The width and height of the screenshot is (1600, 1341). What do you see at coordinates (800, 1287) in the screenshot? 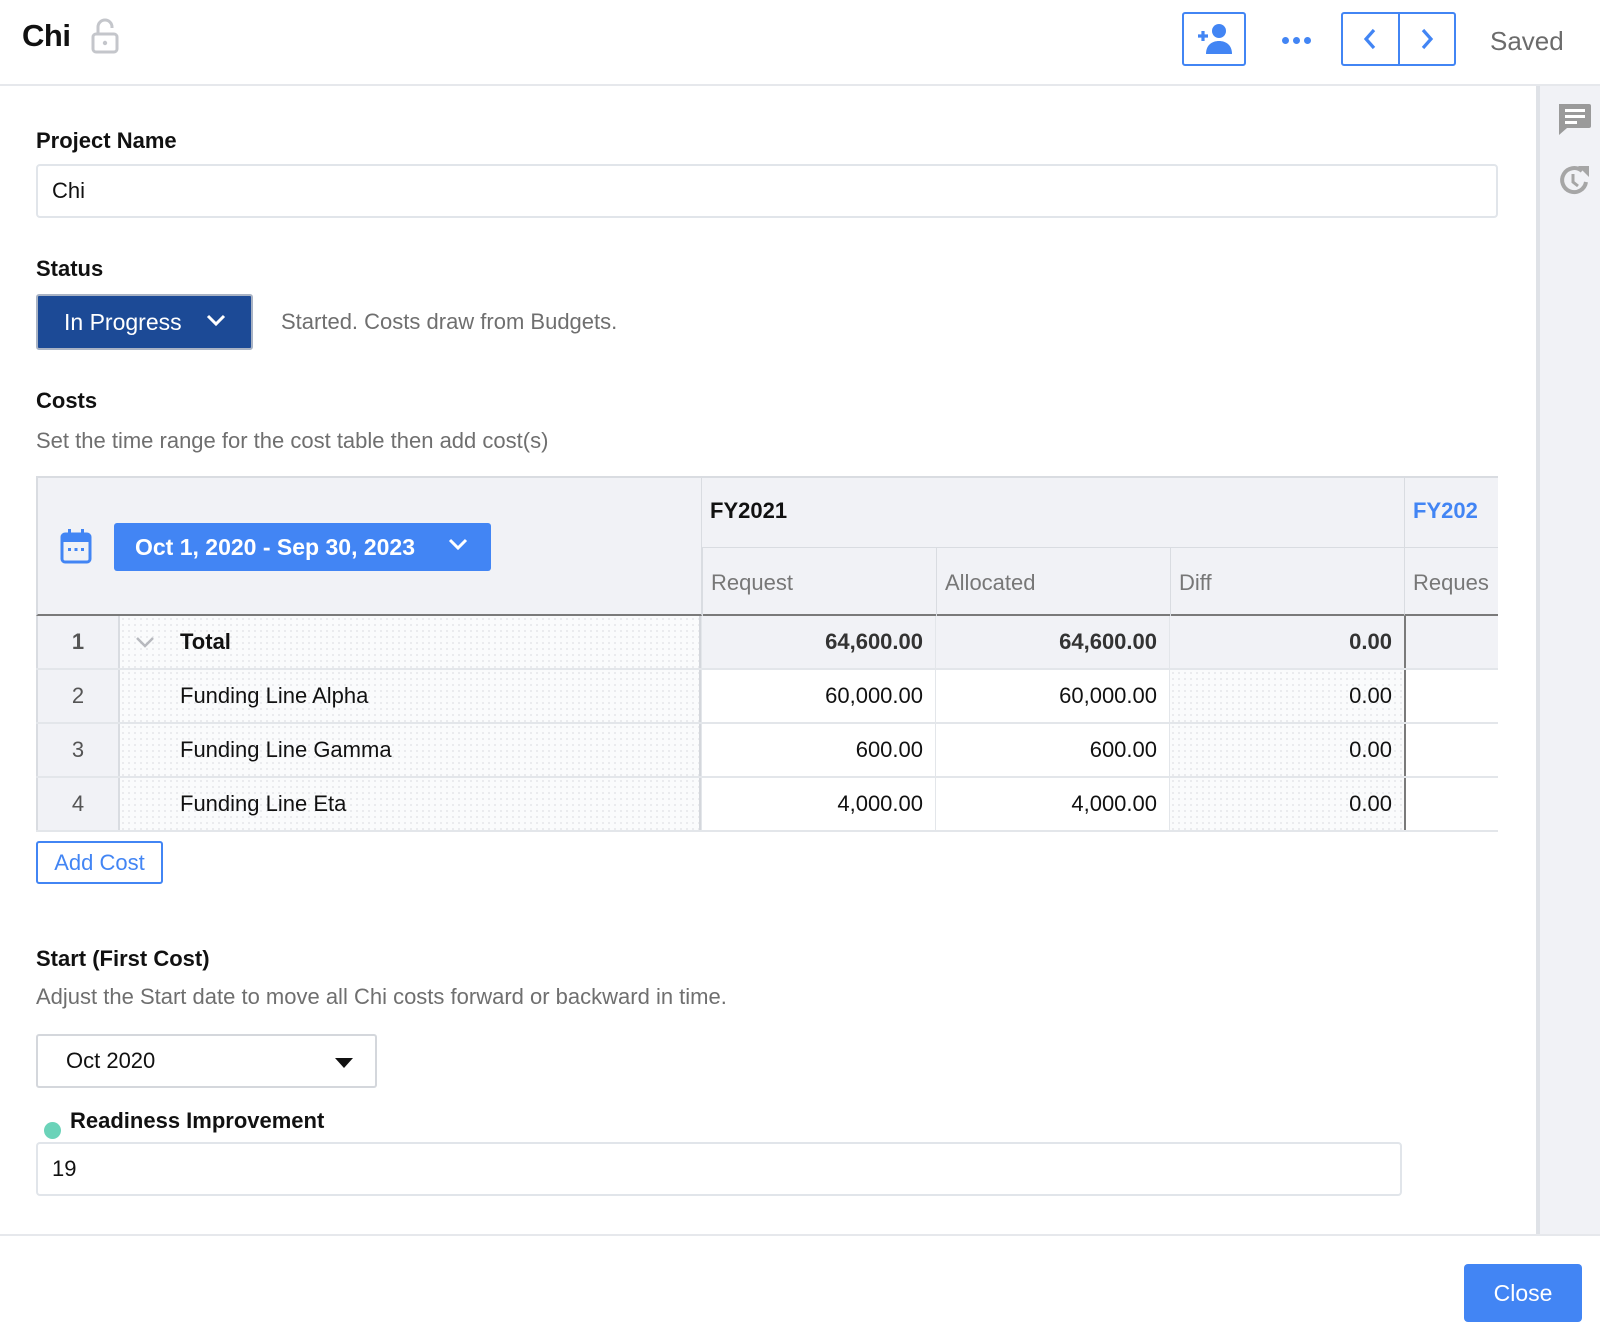
I see `dialog-footer: Close` at bounding box center [800, 1287].